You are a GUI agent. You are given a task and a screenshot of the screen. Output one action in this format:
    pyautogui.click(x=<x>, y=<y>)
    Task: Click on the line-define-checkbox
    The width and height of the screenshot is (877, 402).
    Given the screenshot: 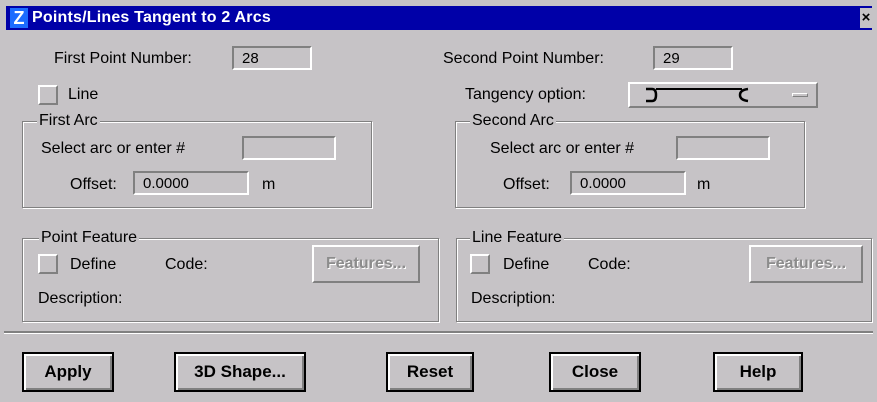 What is the action you would take?
    pyautogui.click(x=480, y=264)
    